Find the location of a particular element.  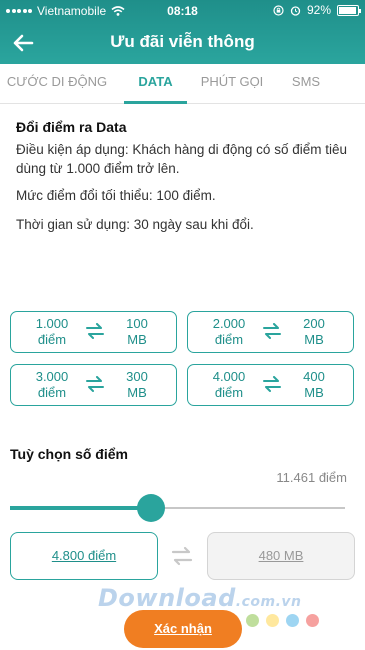

slider-thumb is located at coordinates (150, 508).